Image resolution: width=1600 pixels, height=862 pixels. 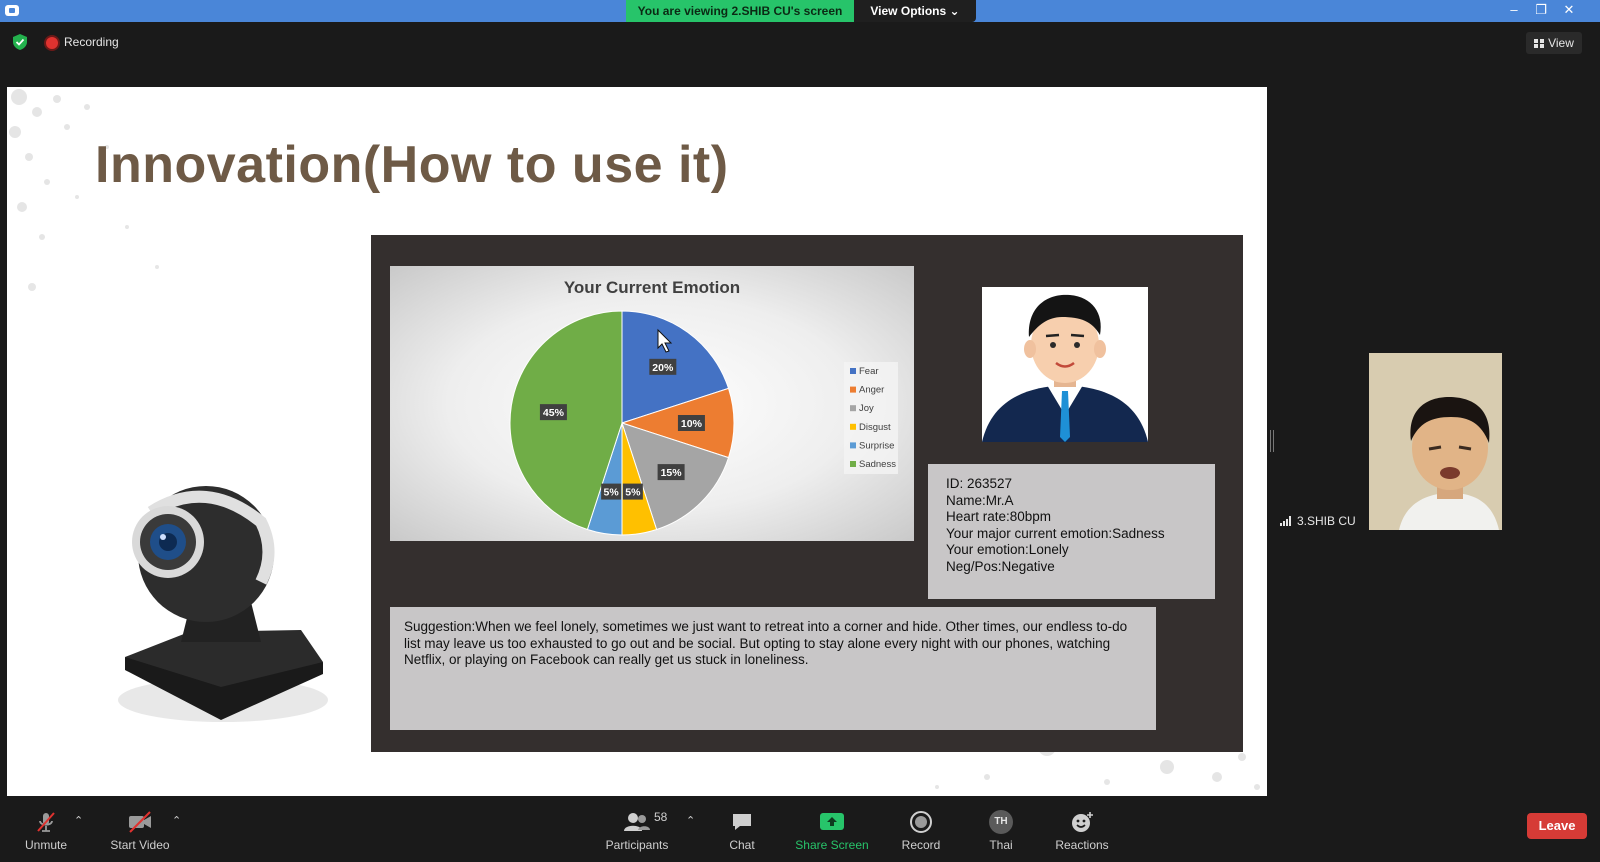 What do you see at coordinates (832, 845) in the screenshot?
I see `share-screen-label: Share Screen` at bounding box center [832, 845].